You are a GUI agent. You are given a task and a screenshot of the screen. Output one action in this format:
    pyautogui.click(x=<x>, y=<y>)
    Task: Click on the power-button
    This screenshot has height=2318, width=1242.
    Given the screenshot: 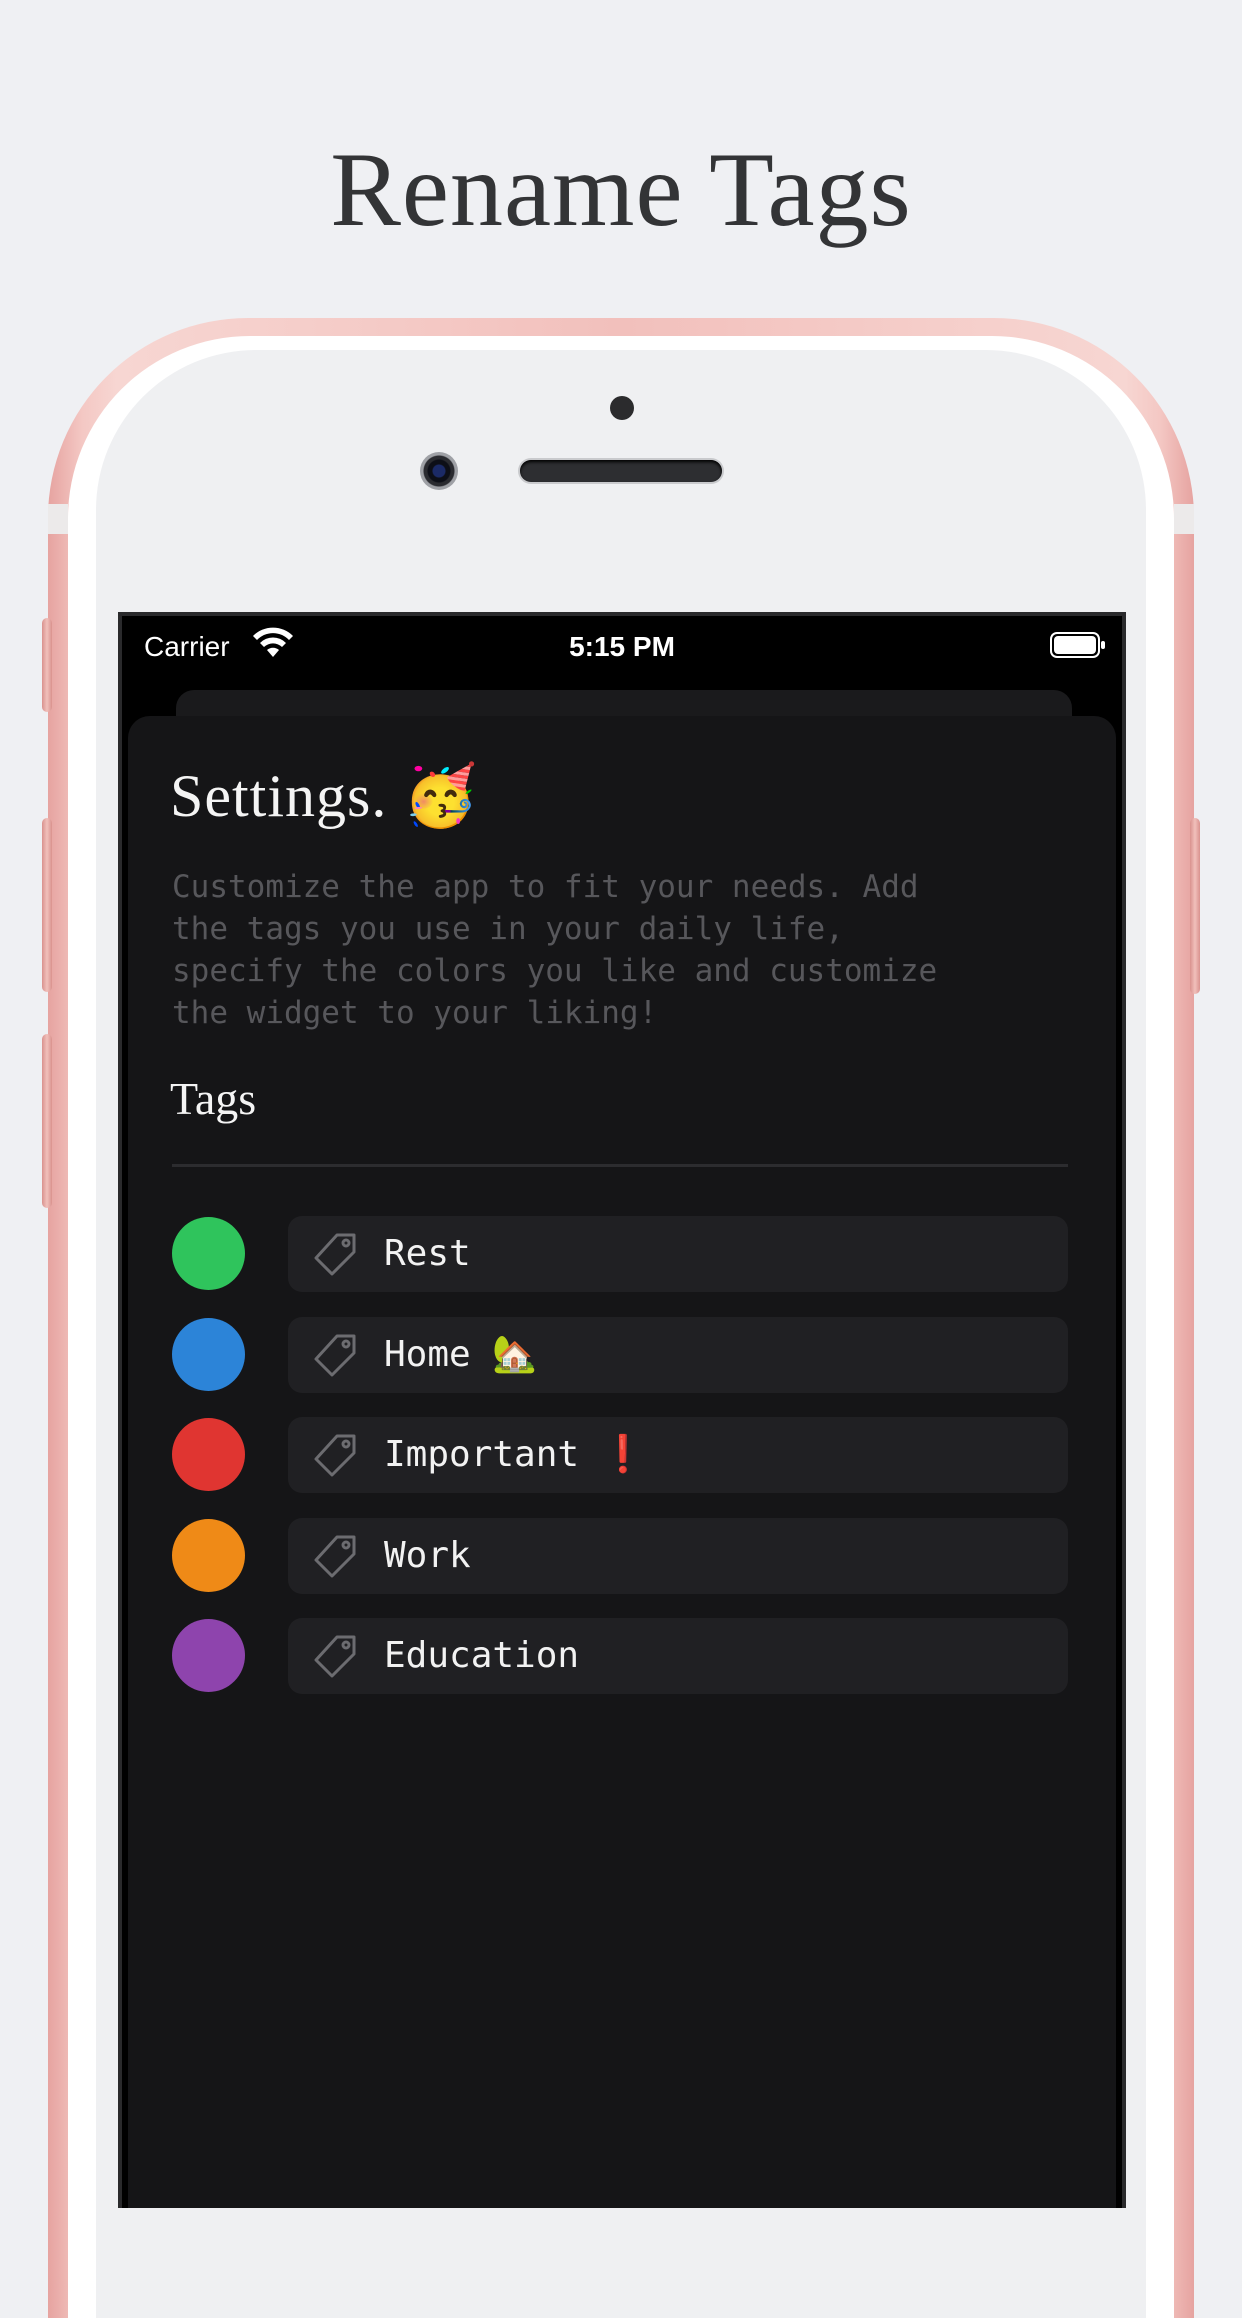 What is the action you would take?
    pyautogui.click(x=1195, y=906)
    